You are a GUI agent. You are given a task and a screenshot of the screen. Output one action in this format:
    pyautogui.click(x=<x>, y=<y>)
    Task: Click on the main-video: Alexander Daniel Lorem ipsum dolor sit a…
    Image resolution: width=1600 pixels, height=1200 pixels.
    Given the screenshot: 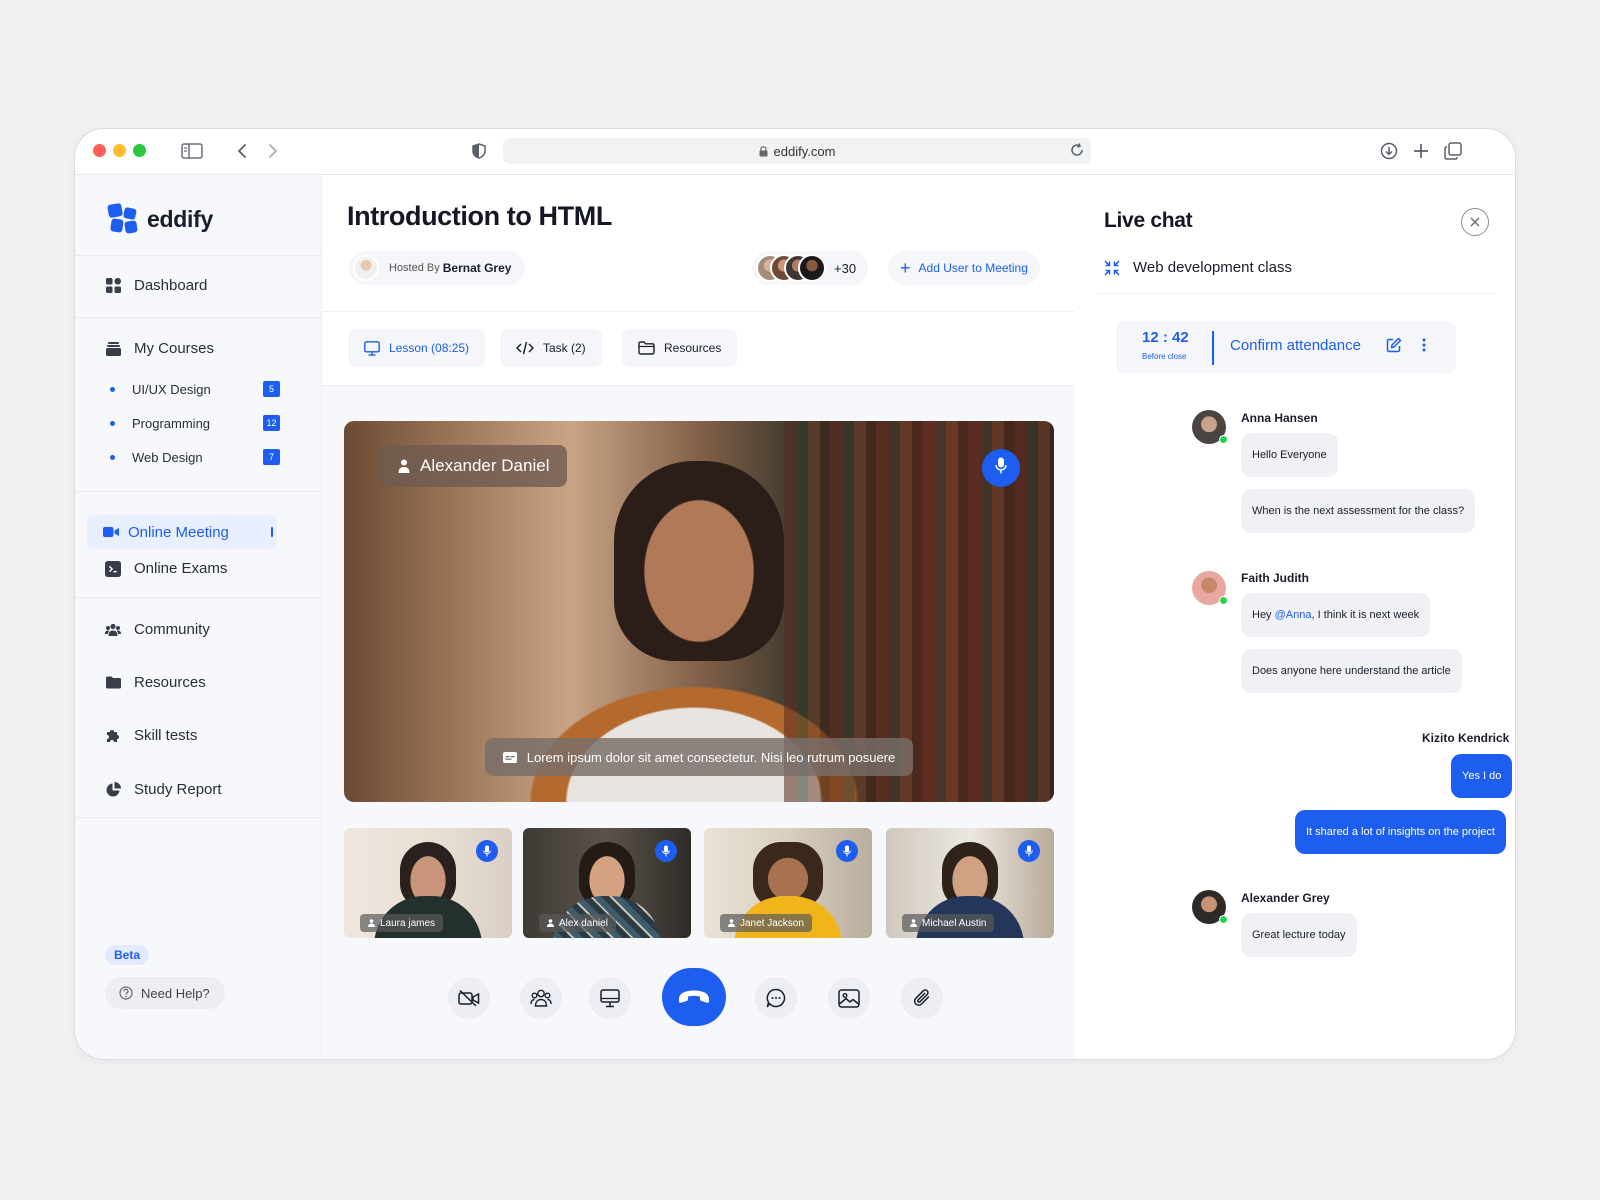 What is the action you would take?
    pyautogui.click(x=699, y=611)
    